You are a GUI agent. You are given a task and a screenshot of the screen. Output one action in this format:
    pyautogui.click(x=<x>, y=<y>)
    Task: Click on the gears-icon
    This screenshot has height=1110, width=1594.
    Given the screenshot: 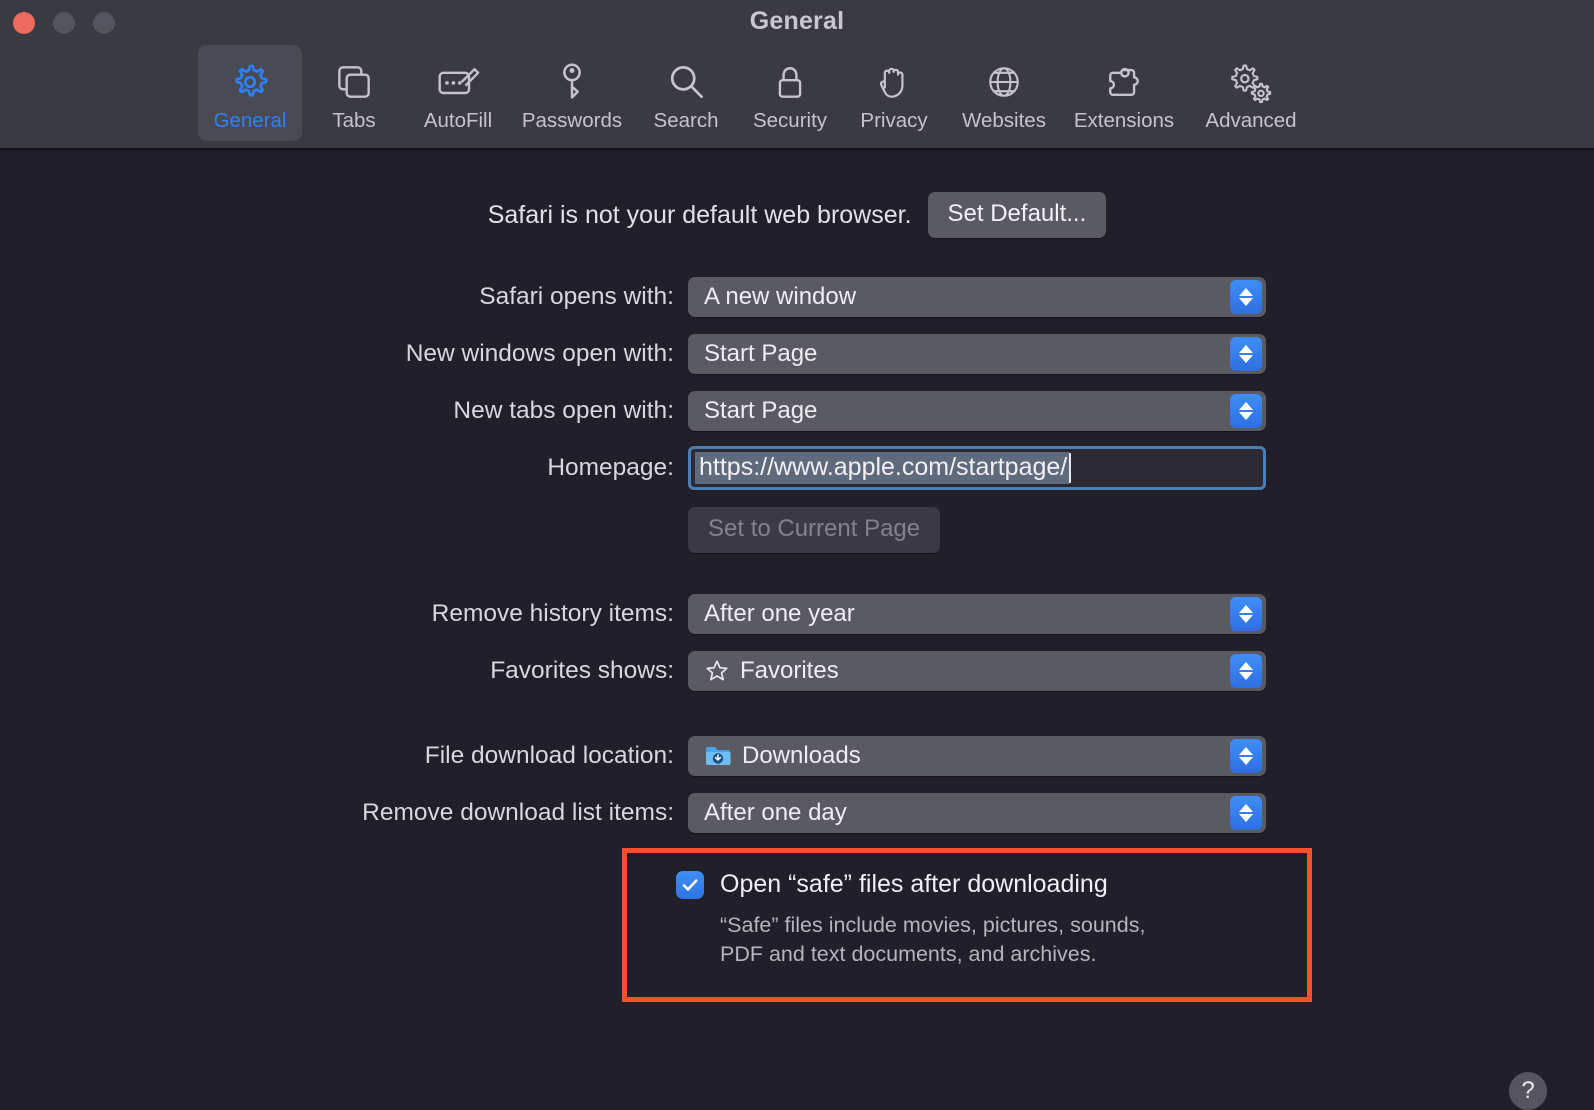 What is the action you would take?
    pyautogui.click(x=1251, y=82)
    